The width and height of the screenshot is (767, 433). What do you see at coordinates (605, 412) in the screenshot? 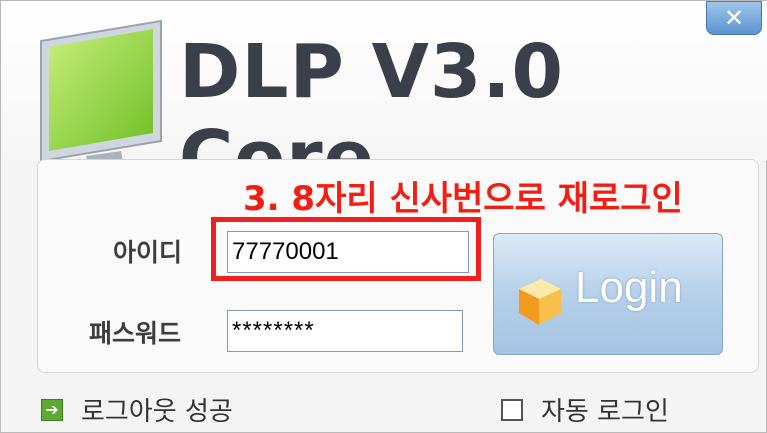
I see `auto-login-label: 자동 로그인` at bounding box center [605, 412].